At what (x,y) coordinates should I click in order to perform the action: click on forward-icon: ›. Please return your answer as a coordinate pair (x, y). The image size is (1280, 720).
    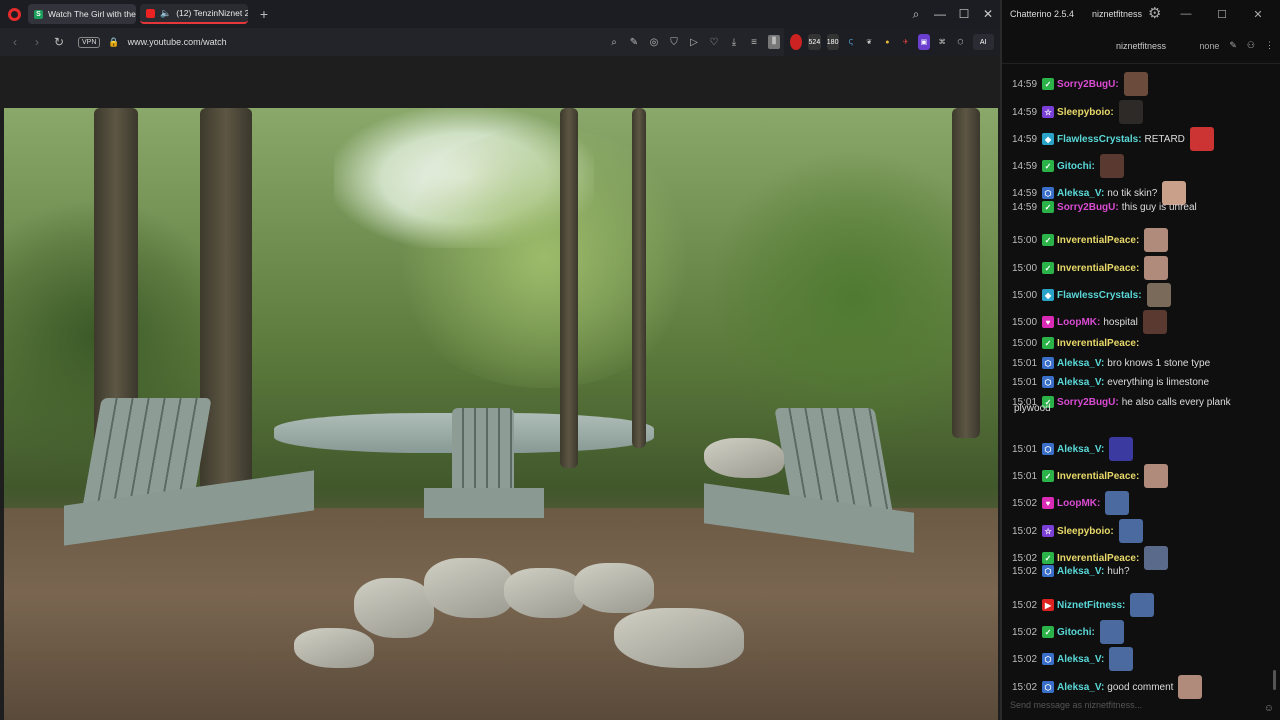
    Looking at the image, I should click on (37, 42).